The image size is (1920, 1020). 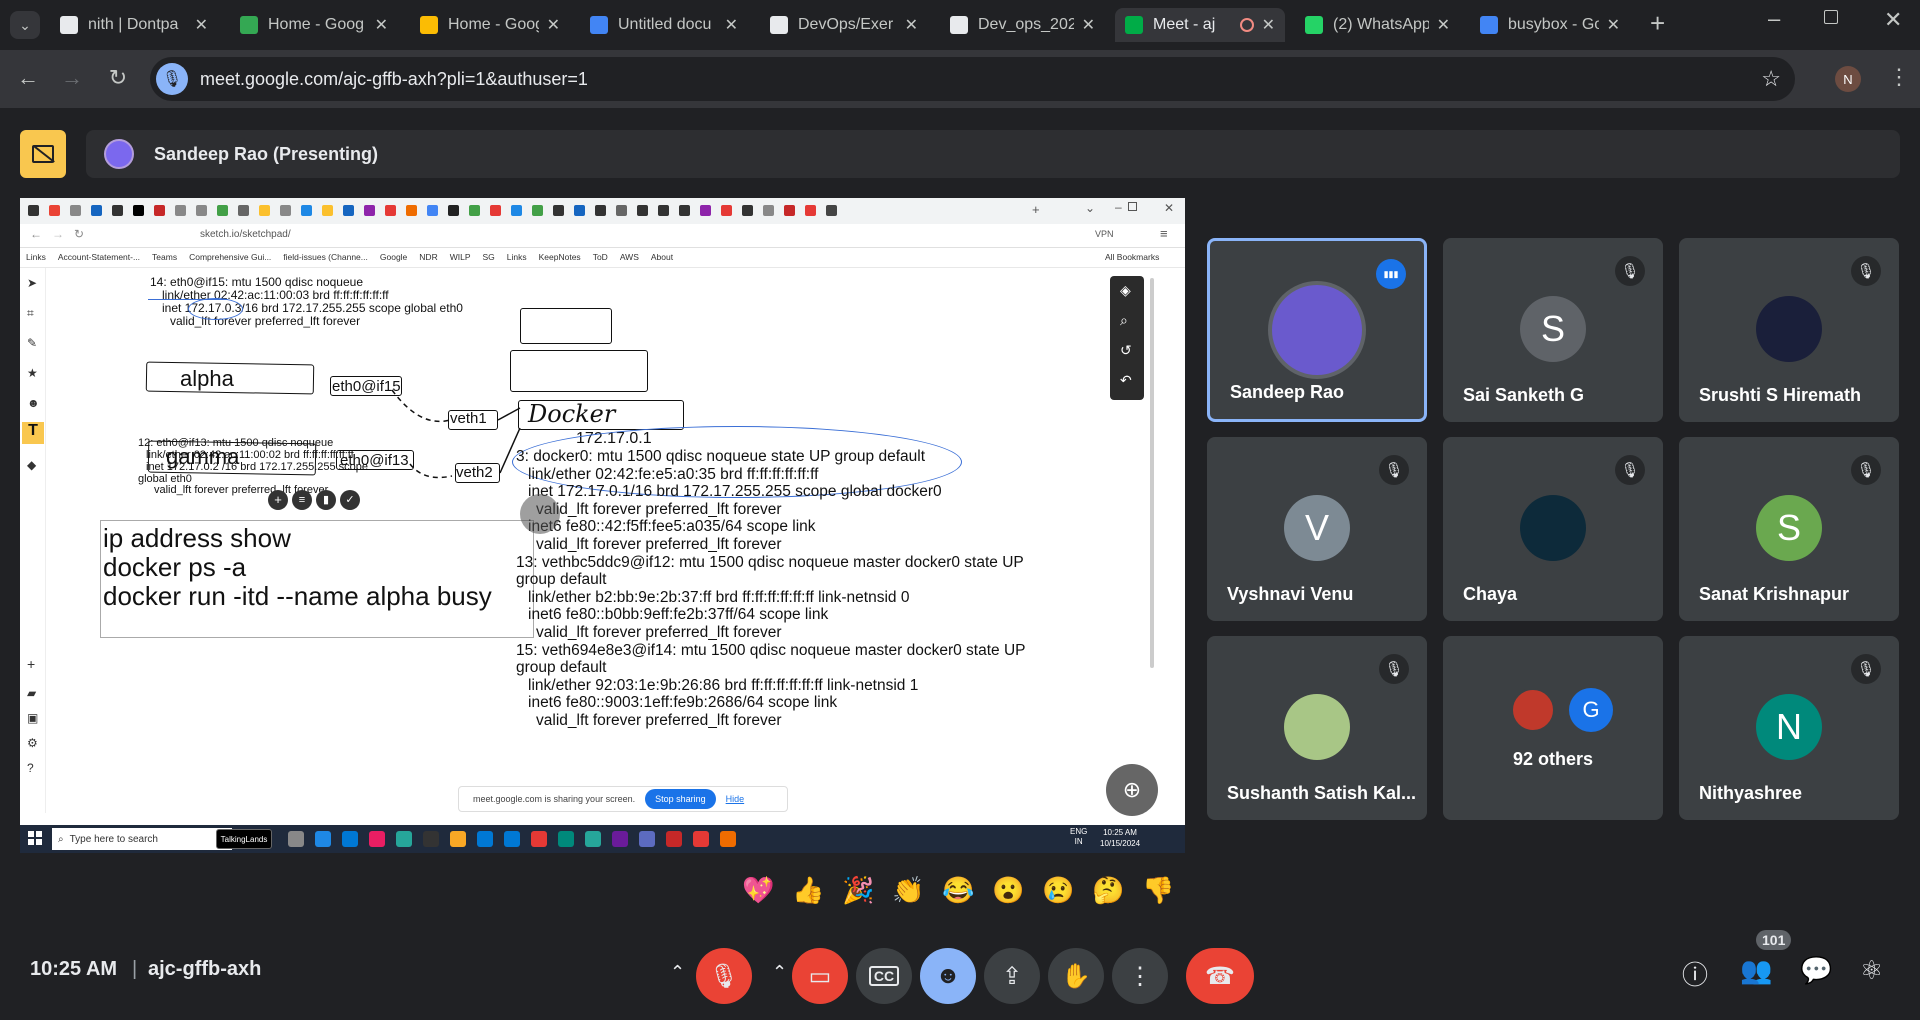 I want to click on star-icon: ☆, so click(x=1771, y=79).